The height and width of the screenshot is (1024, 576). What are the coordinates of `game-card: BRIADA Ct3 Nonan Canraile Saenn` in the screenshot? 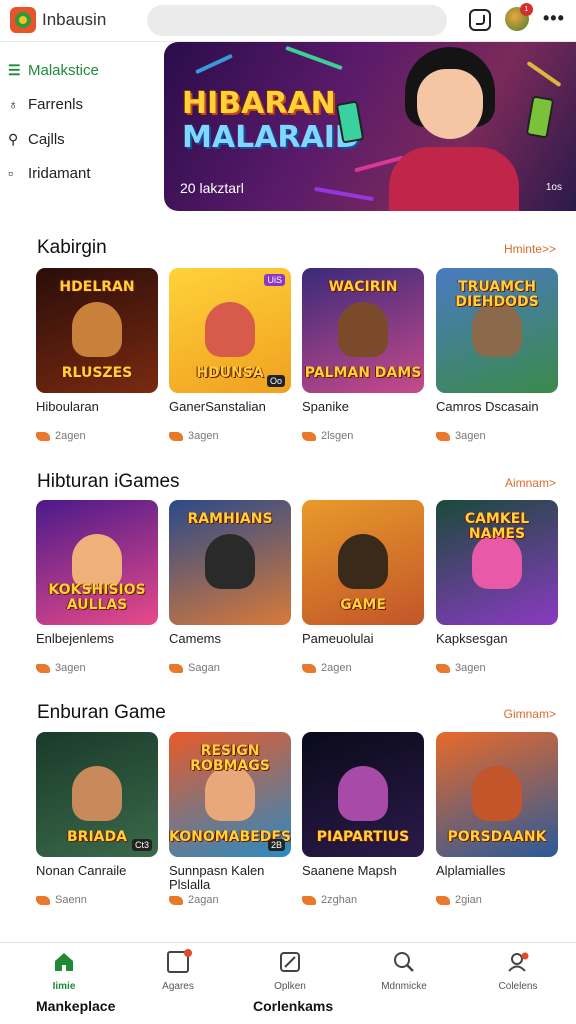 It's located at (97, 819).